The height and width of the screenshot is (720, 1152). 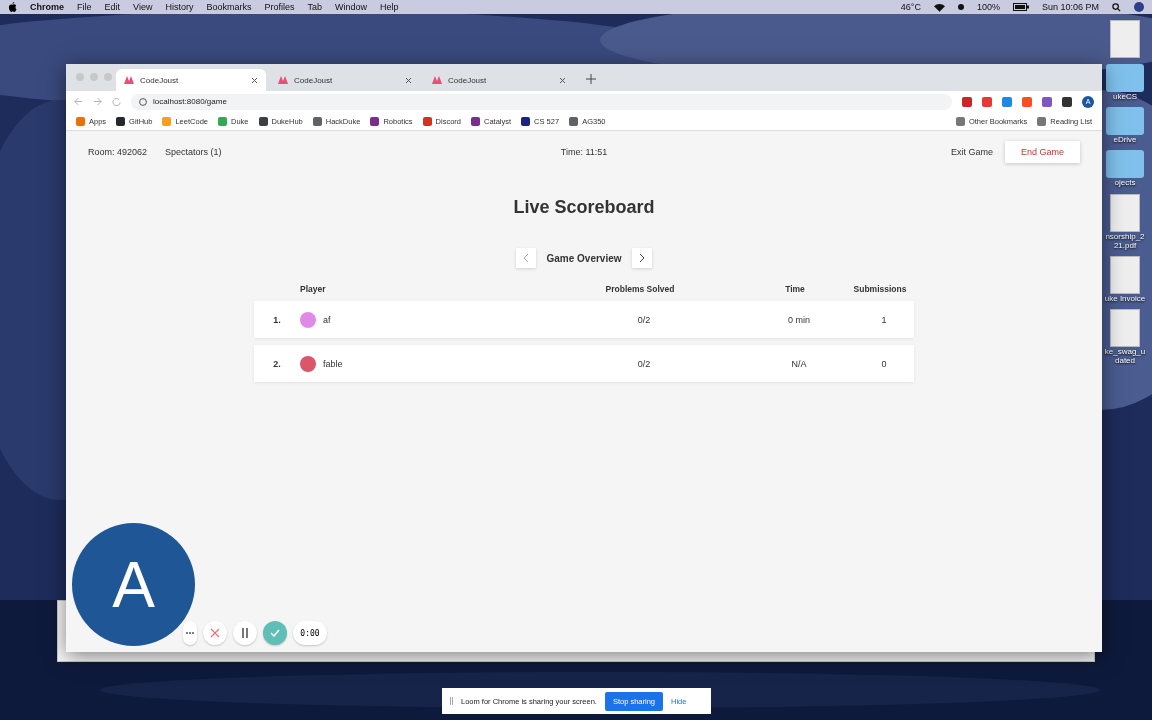 I want to click on file-name: eDrive, so click(x=1125, y=140).